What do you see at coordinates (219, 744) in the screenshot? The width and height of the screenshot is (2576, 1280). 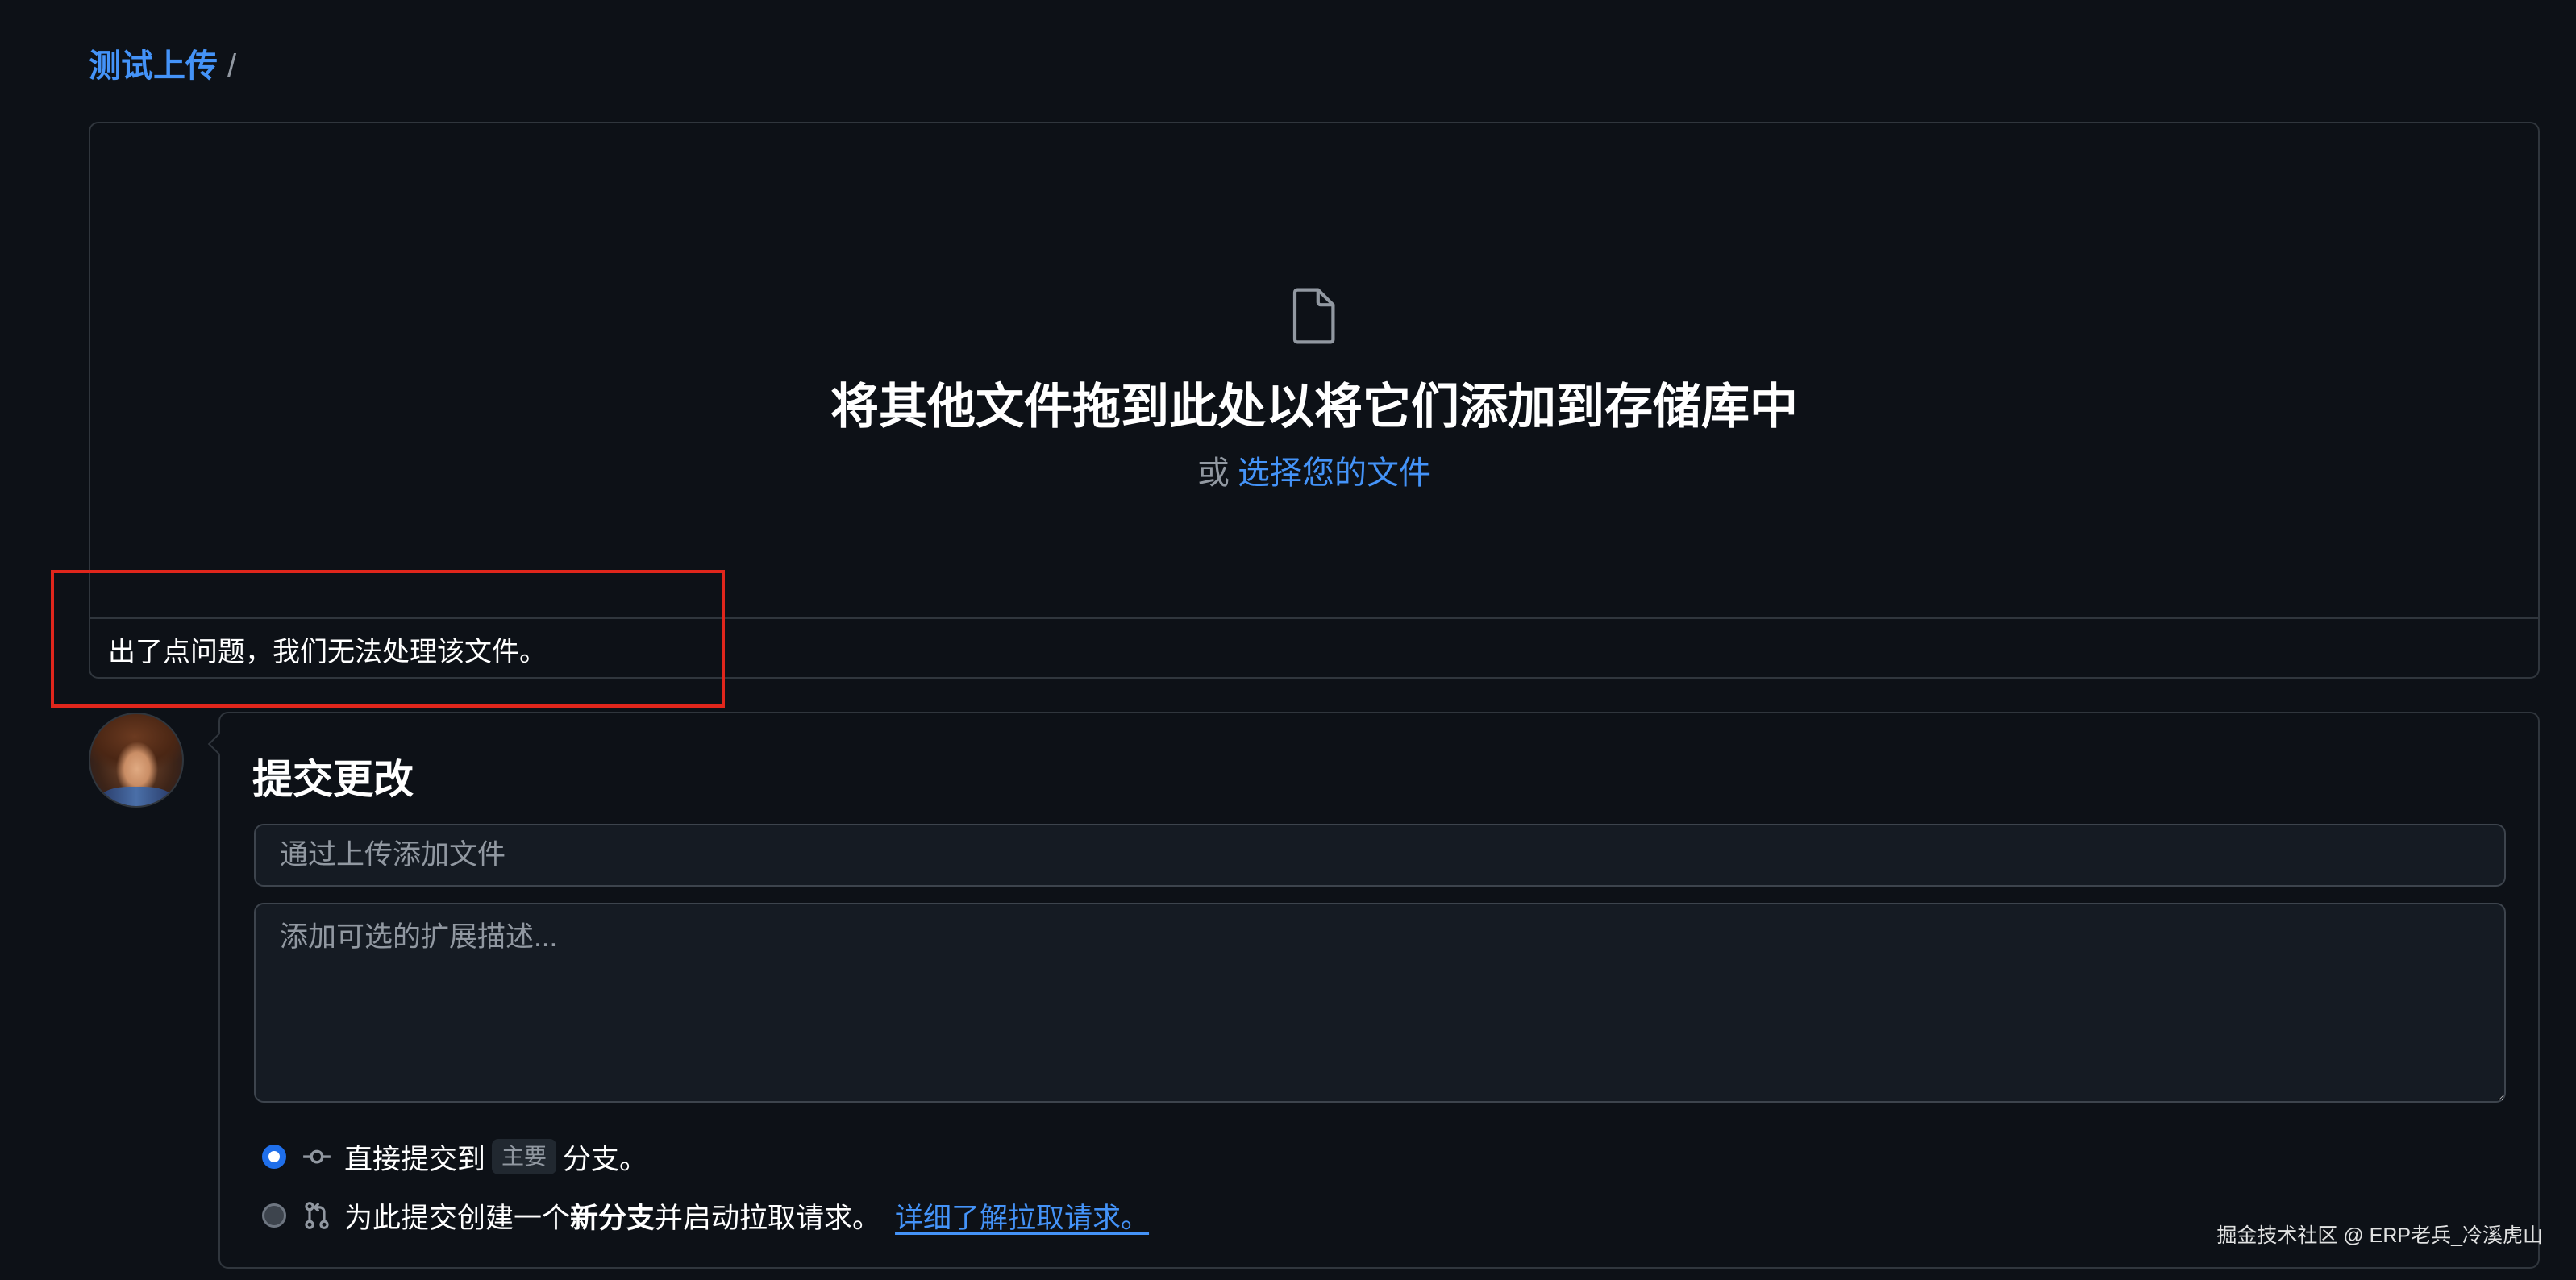 I see `panel-caret` at bounding box center [219, 744].